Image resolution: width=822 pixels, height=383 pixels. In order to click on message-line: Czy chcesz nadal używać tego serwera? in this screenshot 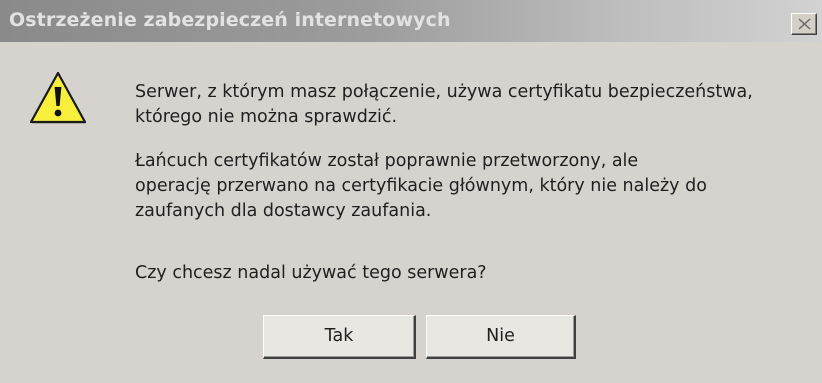, I will do `click(311, 273)`.